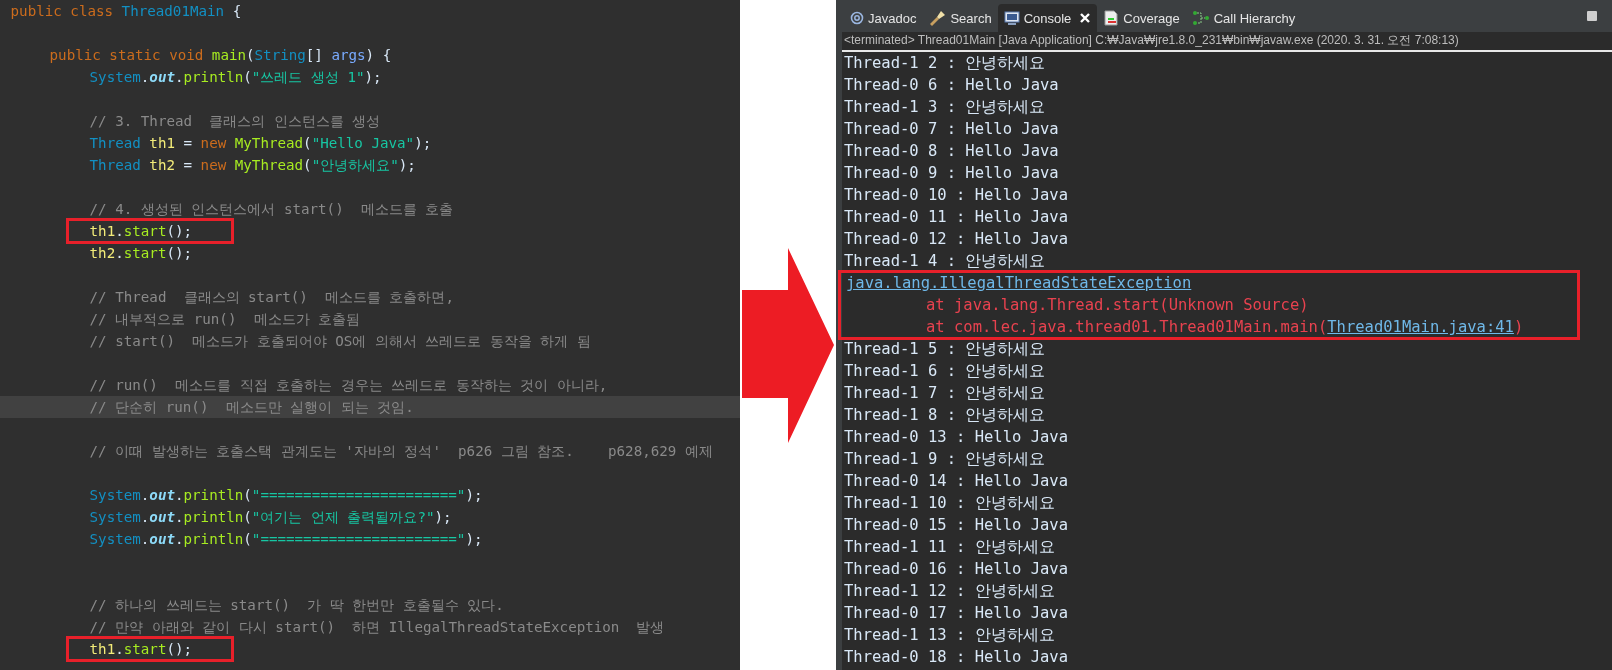 This screenshot has width=1612, height=670. What do you see at coordinates (363, 143) in the screenshot?
I see `string-literal: "Hello Java"` at bounding box center [363, 143].